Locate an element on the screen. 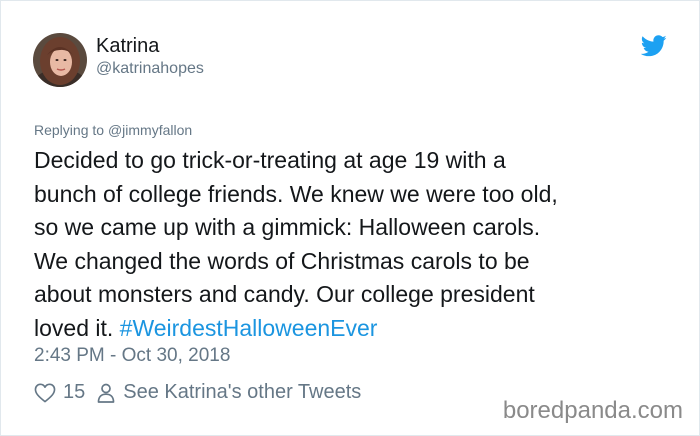 This screenshot has height=436, width=700. avatar is located at coordinates (60, 60).